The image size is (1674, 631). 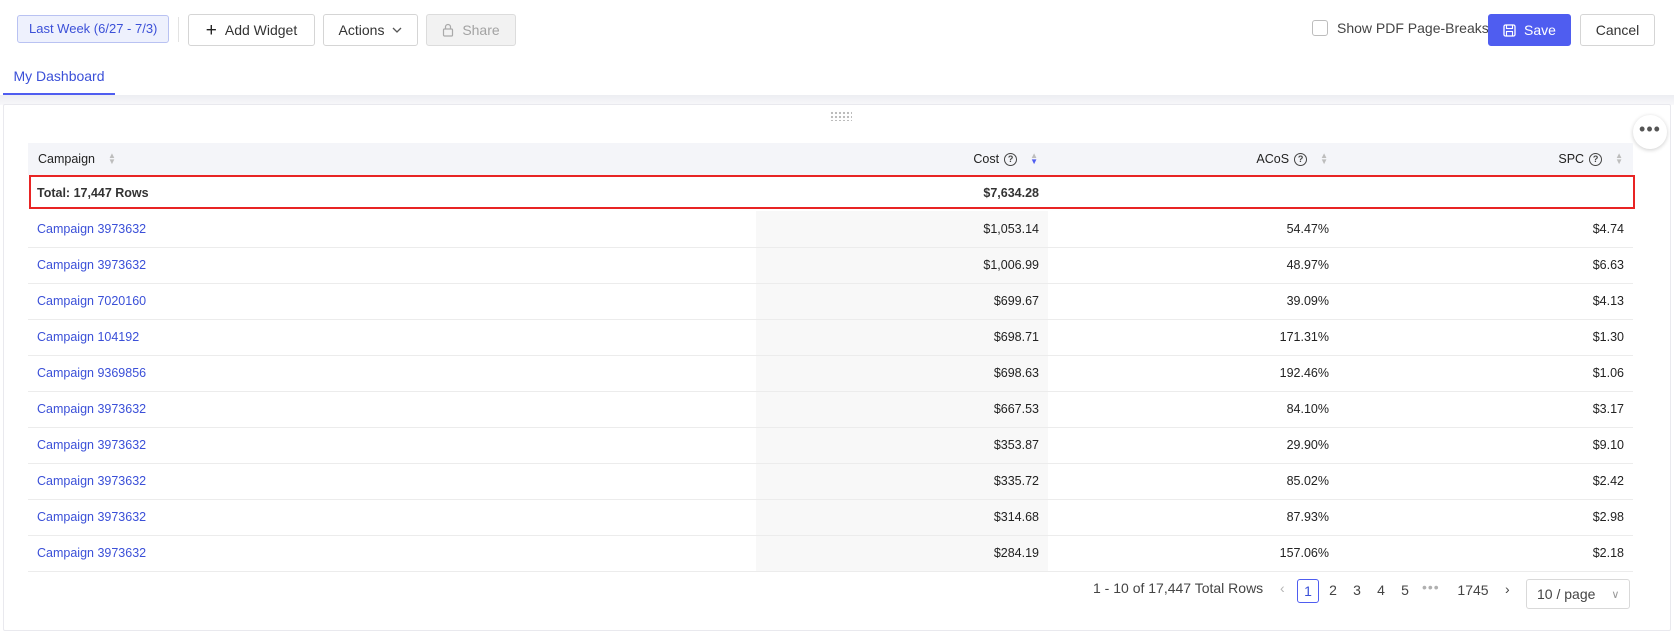 What do you see at coordinates (1193, 301) in the screenshot?
I see `acos-cell: 39.09%` at bounding box center [1193, 301].